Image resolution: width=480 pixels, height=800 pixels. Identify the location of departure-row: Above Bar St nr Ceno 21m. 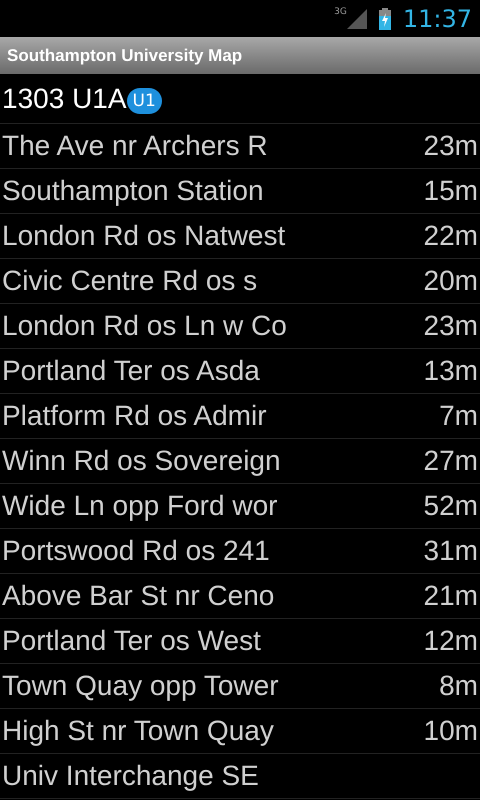
(240, 596).